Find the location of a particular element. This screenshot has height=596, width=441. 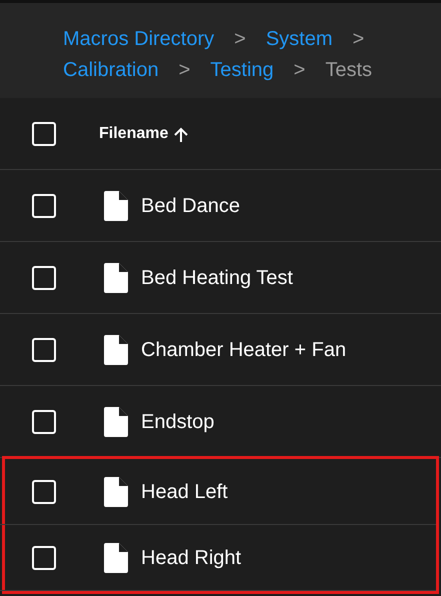

file-name: Bed Heating Test is located at coordinates (217, 277).